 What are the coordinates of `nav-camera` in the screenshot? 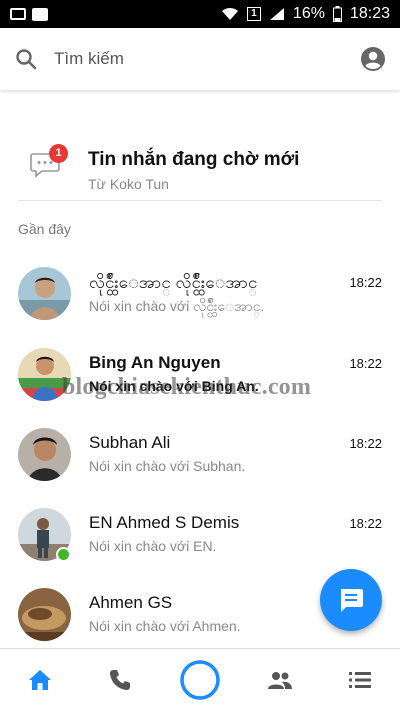 It's located at (200, 680).